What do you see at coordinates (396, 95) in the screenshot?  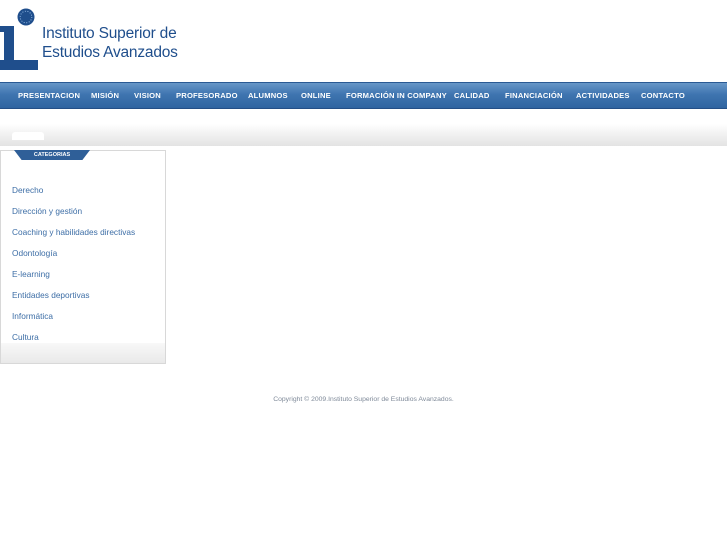 I see `nav-item-formacion-in-company: FORMACIÓN IN COMPANY` at bounding box center [396, 95].